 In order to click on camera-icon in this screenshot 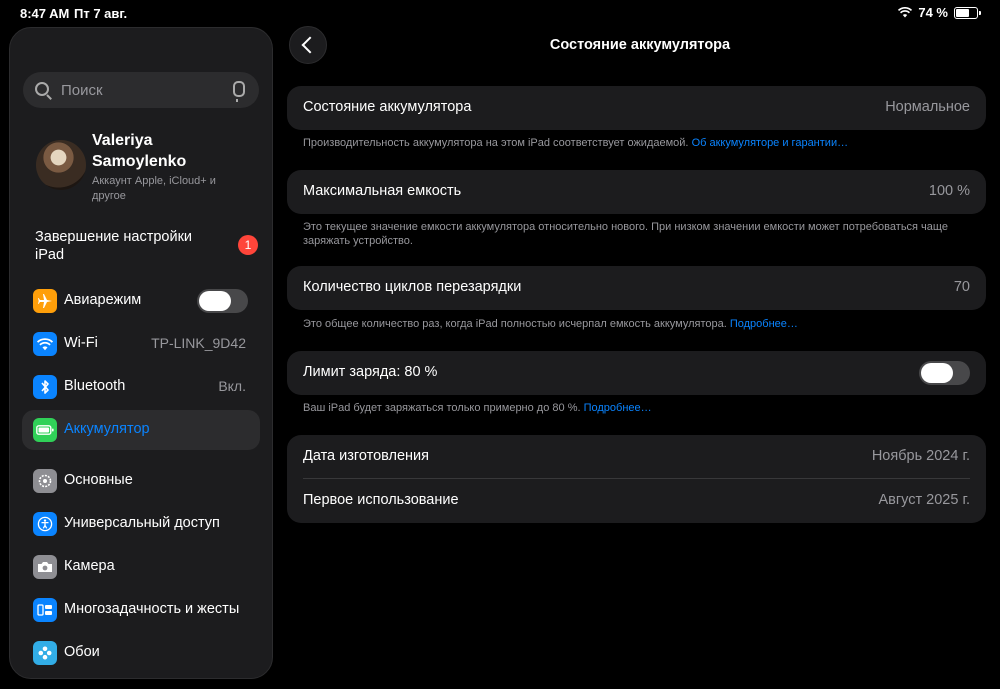, I will do `click(45, 567)`.